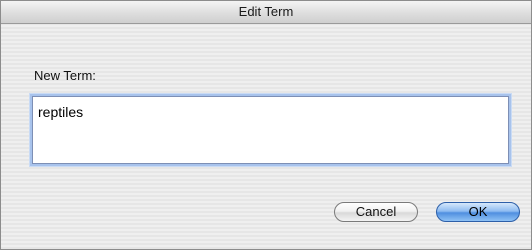 The image size is (532, 250). I want to click on new-term-label: New Term:, so click(65, 75).